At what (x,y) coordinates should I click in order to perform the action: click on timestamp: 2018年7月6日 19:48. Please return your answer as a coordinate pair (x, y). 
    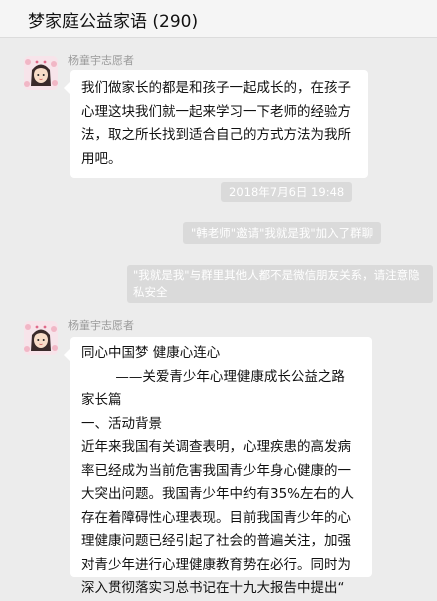
    Looking at the image, I should click on (287, 192).